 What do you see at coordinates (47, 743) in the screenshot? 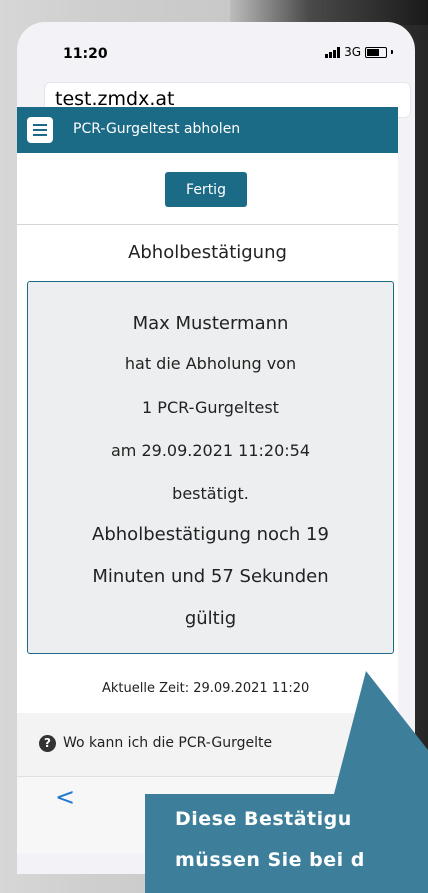
I see `question-icon: ?` at bounding box center [47, 743].